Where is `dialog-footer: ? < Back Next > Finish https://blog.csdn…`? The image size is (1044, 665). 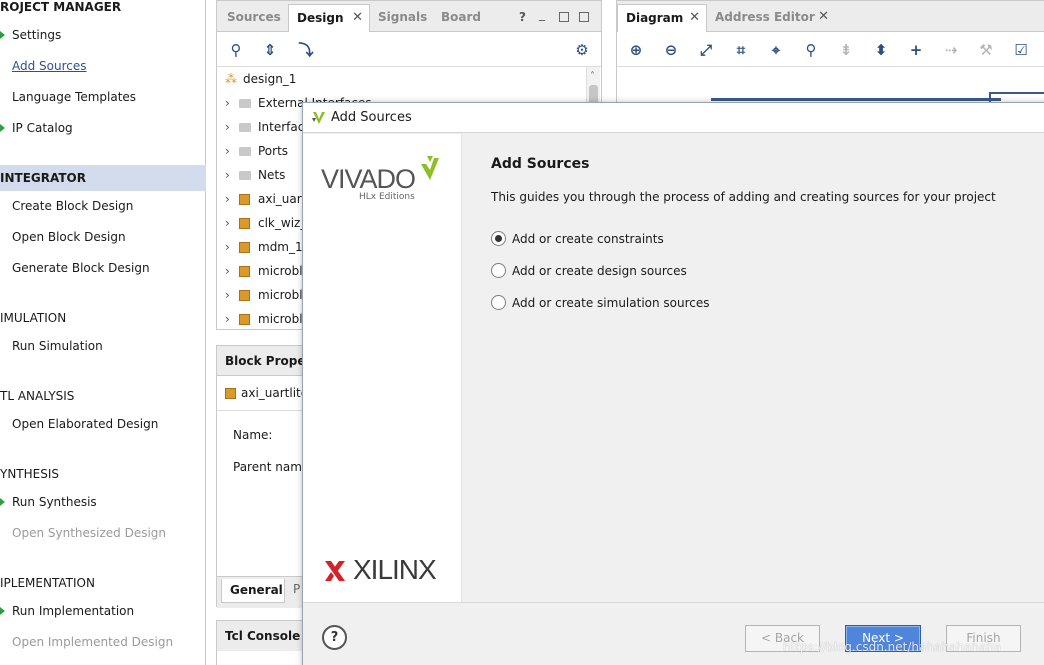 dialog-footer: ? < Back Next > Finish https://blog.csdn… is located at coordinates (673, 633).